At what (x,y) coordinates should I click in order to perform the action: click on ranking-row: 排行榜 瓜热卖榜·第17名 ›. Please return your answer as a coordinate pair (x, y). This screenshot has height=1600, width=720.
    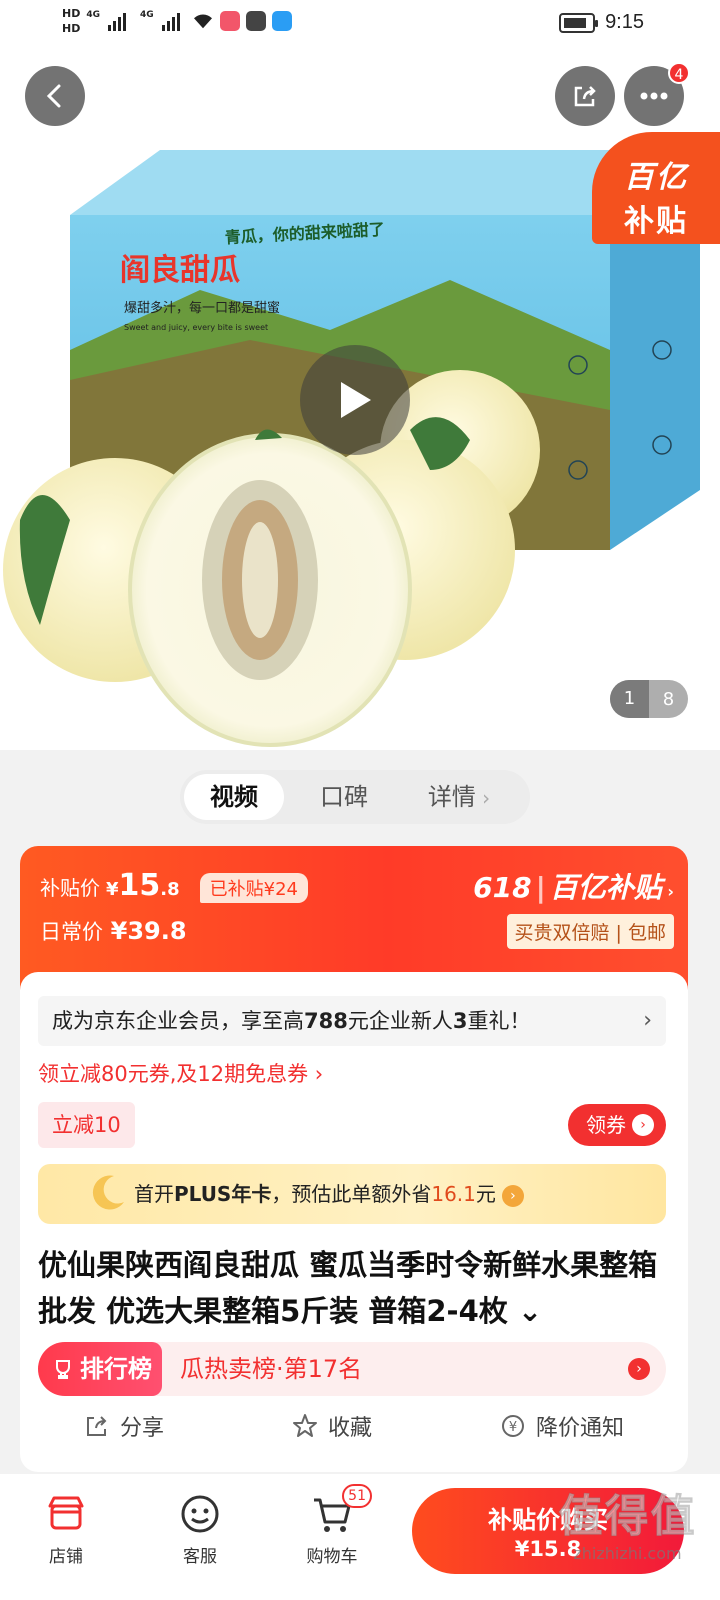
    Looking at the image, I should click on (352, 1369).